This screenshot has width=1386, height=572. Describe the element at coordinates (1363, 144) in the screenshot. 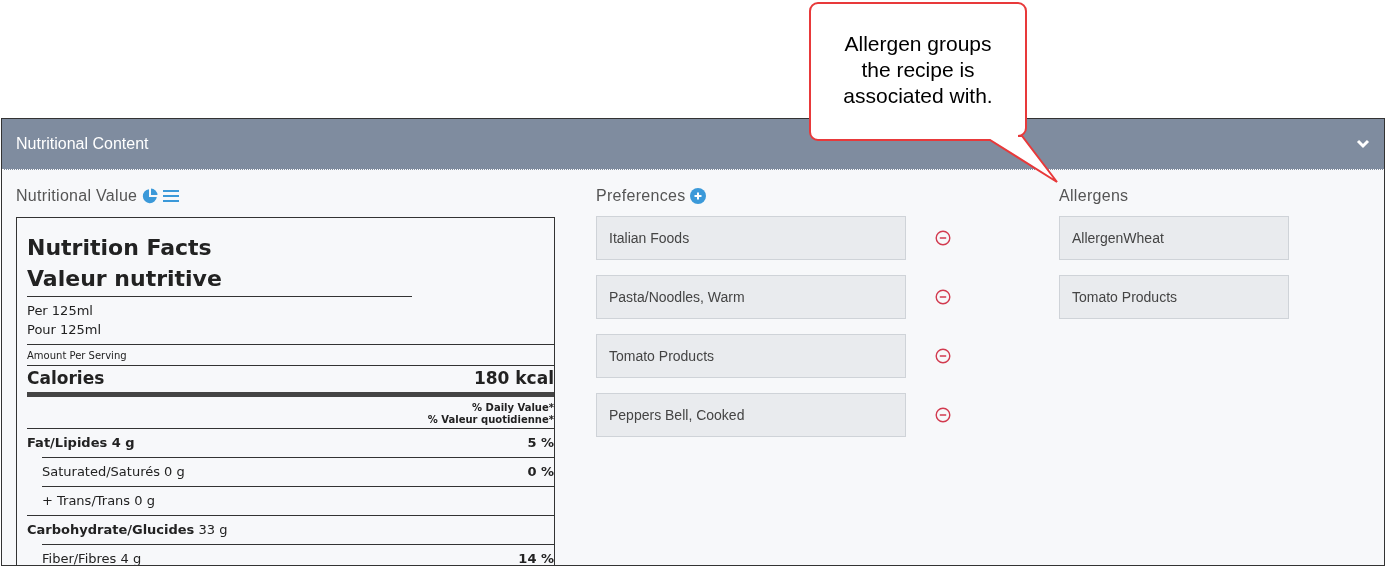

I see `chevron-down-icon` at that location.